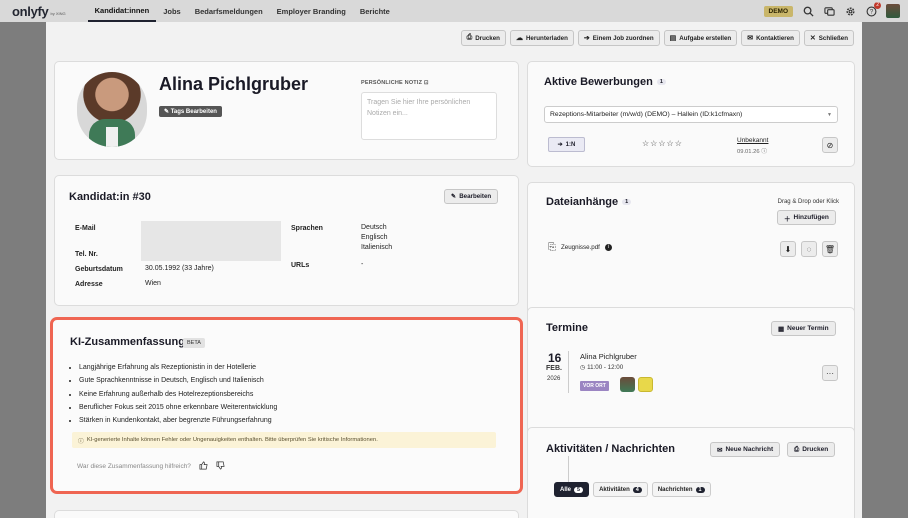  I want to click on close-icon: ✕, so click(812, 38).